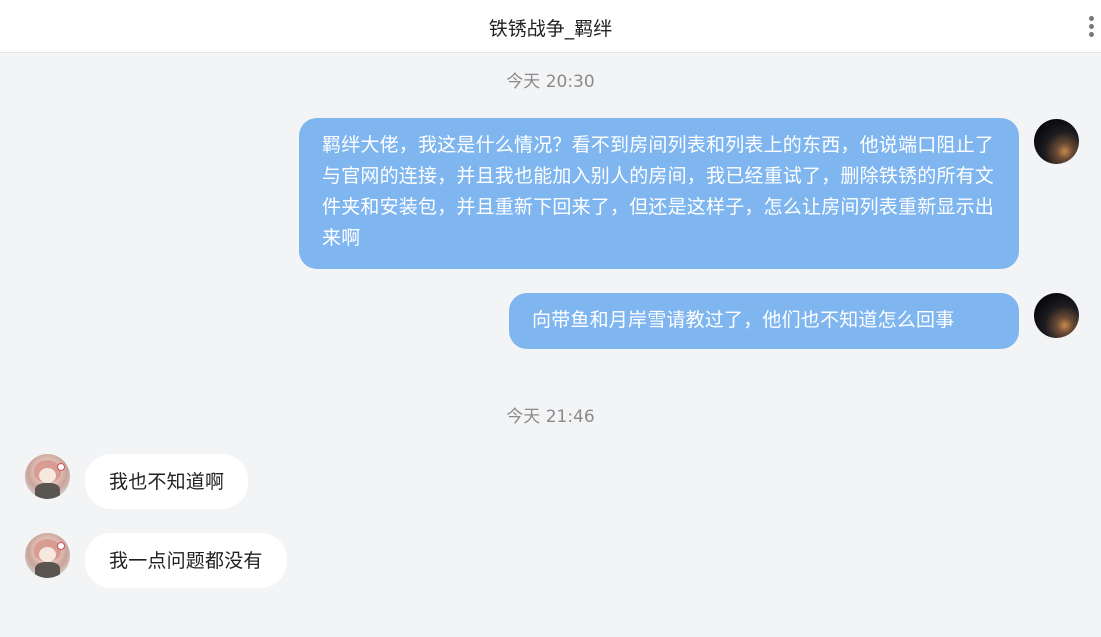 The height and width of the screenshot is (637, 1101). Describe the element at coordinates (1092, 27) in the screenshot. I see `more-options-icon` at that location.